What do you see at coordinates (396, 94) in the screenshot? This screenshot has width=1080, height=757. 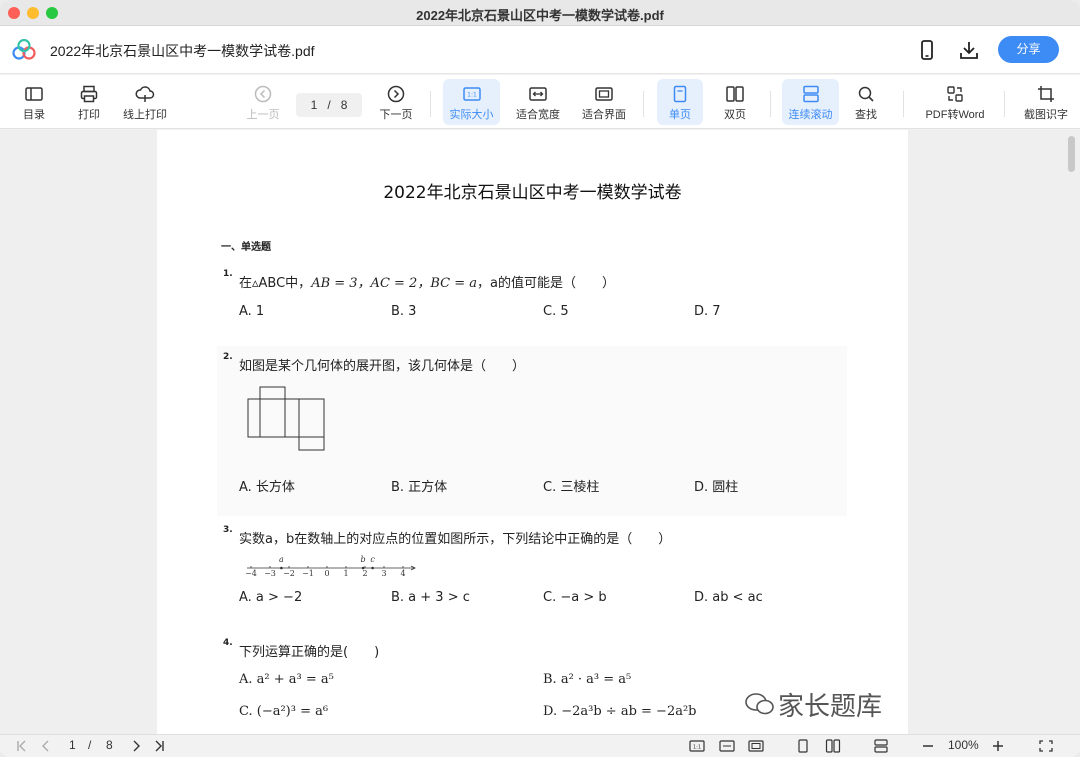 I see `chevron-right-circle-icon` at bounding box center [396, 94].